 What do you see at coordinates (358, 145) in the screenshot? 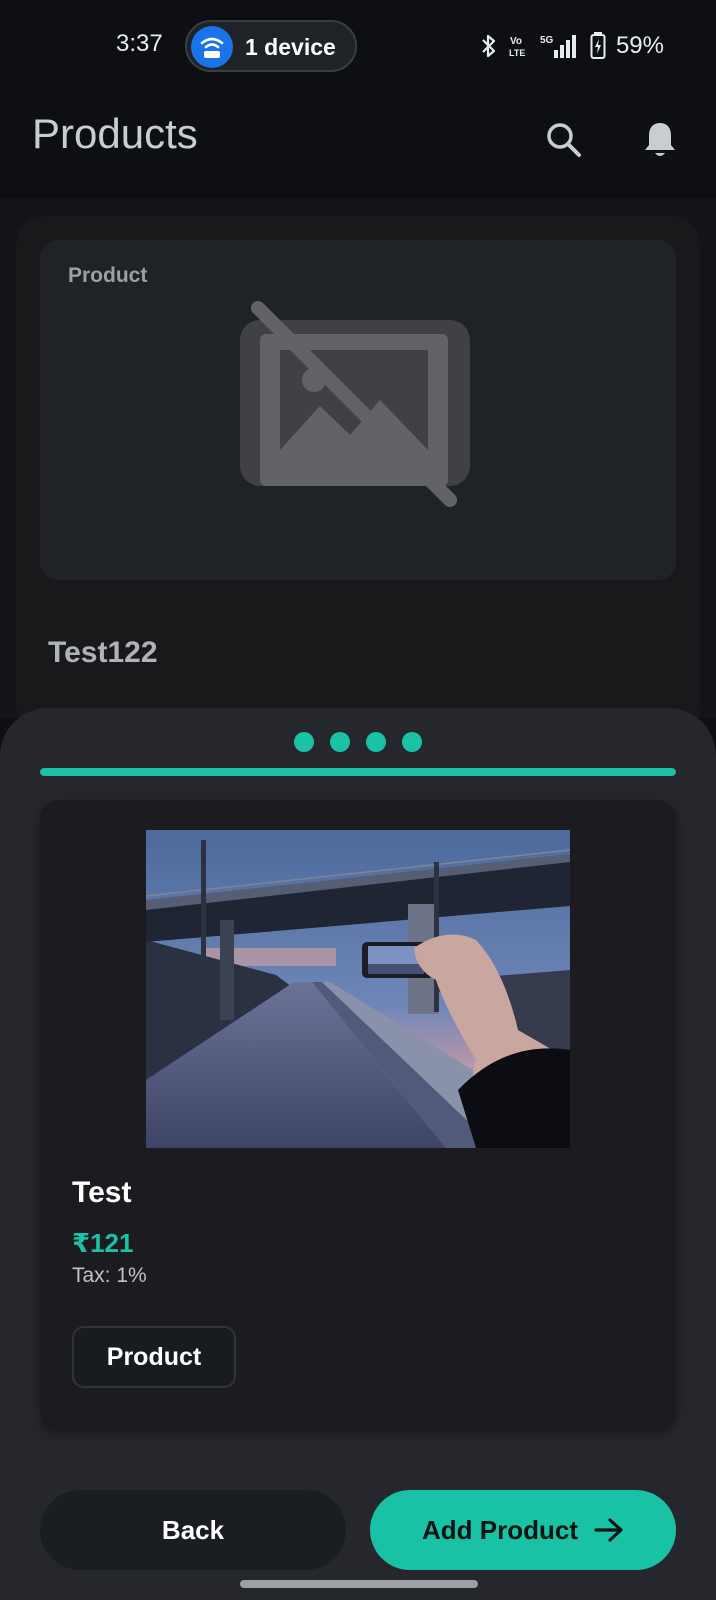
I see `app-bar: Products` at bounding box center [358, 145].